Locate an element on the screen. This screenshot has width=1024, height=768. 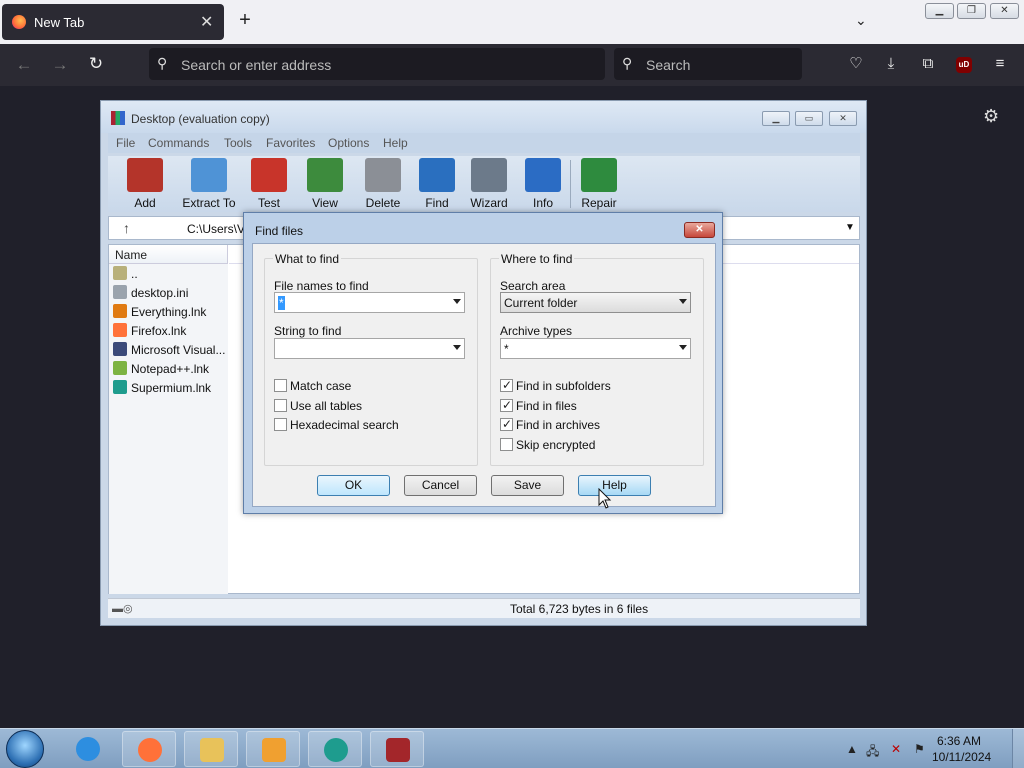
column-header-name: Name is located at coordinates (168, 254).